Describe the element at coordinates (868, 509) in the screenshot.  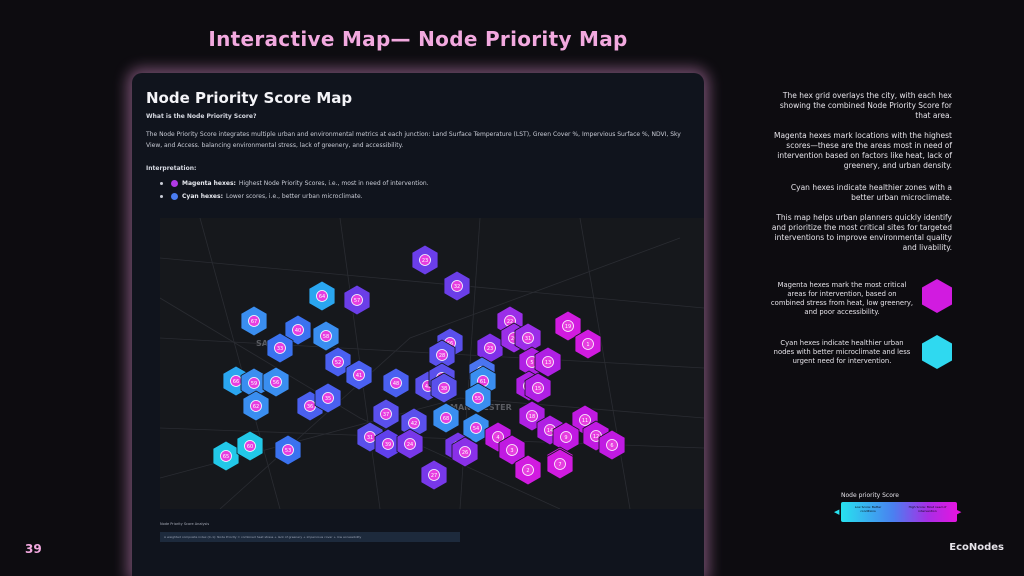
I see `colorbar-low-label: Low Score: Better conditions` at that location.